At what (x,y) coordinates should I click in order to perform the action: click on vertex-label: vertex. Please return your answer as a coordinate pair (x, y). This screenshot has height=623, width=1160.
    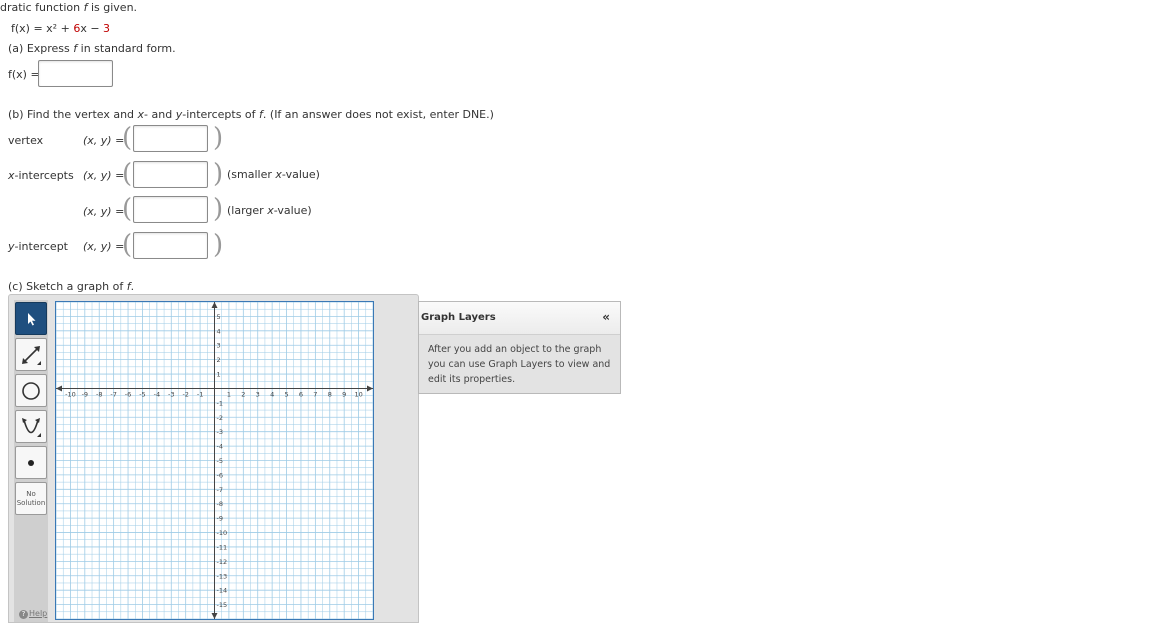
    Looking at the image, I should click on (26, 140).